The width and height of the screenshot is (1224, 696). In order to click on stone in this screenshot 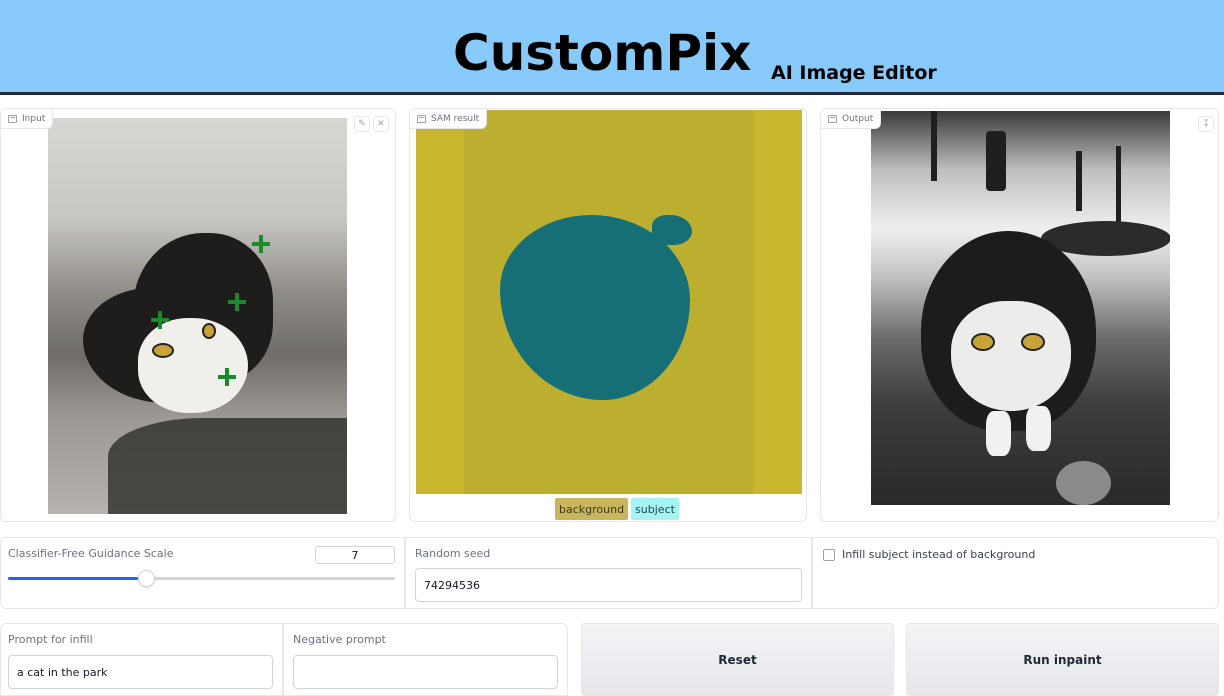, I will do `click(1083, 483)`.